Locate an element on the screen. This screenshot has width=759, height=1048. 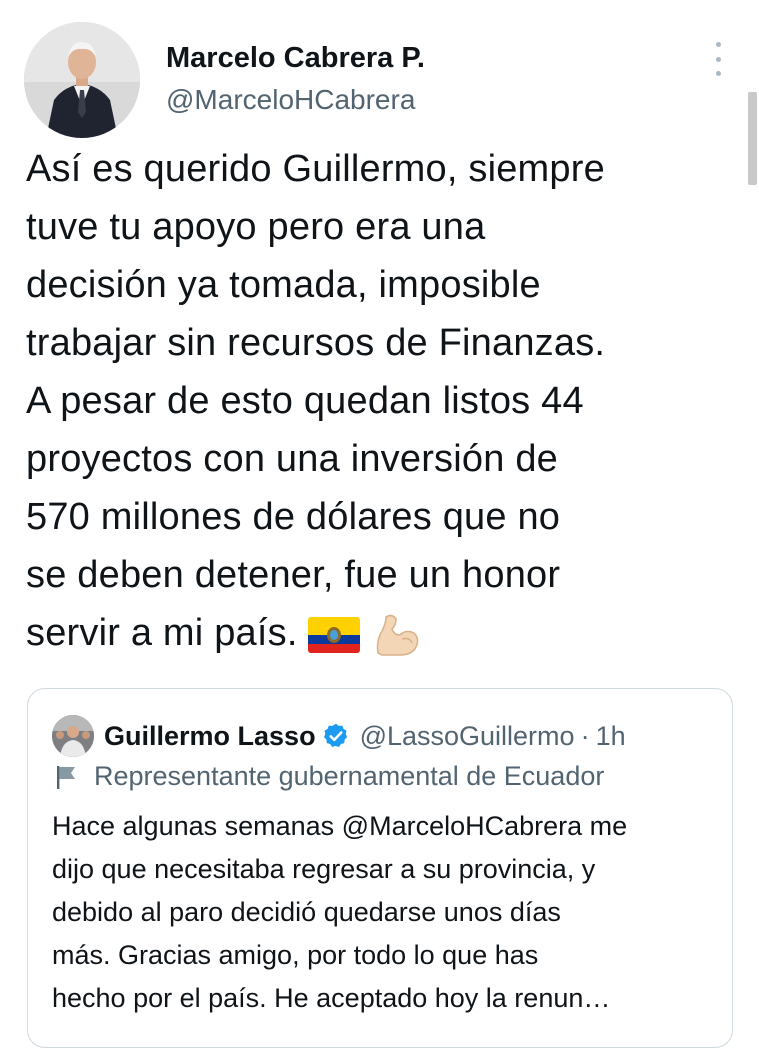
quoted-timestamp: 1h is located at coordinates (611, 736).